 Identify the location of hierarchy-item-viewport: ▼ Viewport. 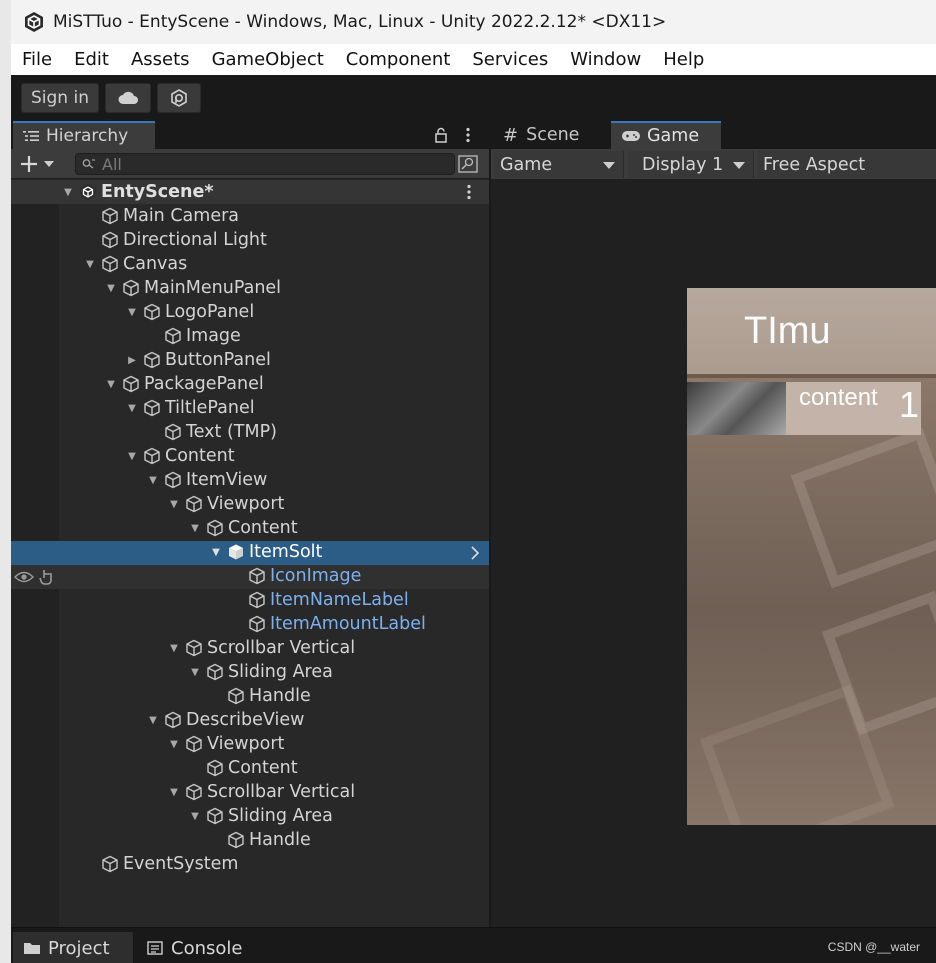
(226, 504).